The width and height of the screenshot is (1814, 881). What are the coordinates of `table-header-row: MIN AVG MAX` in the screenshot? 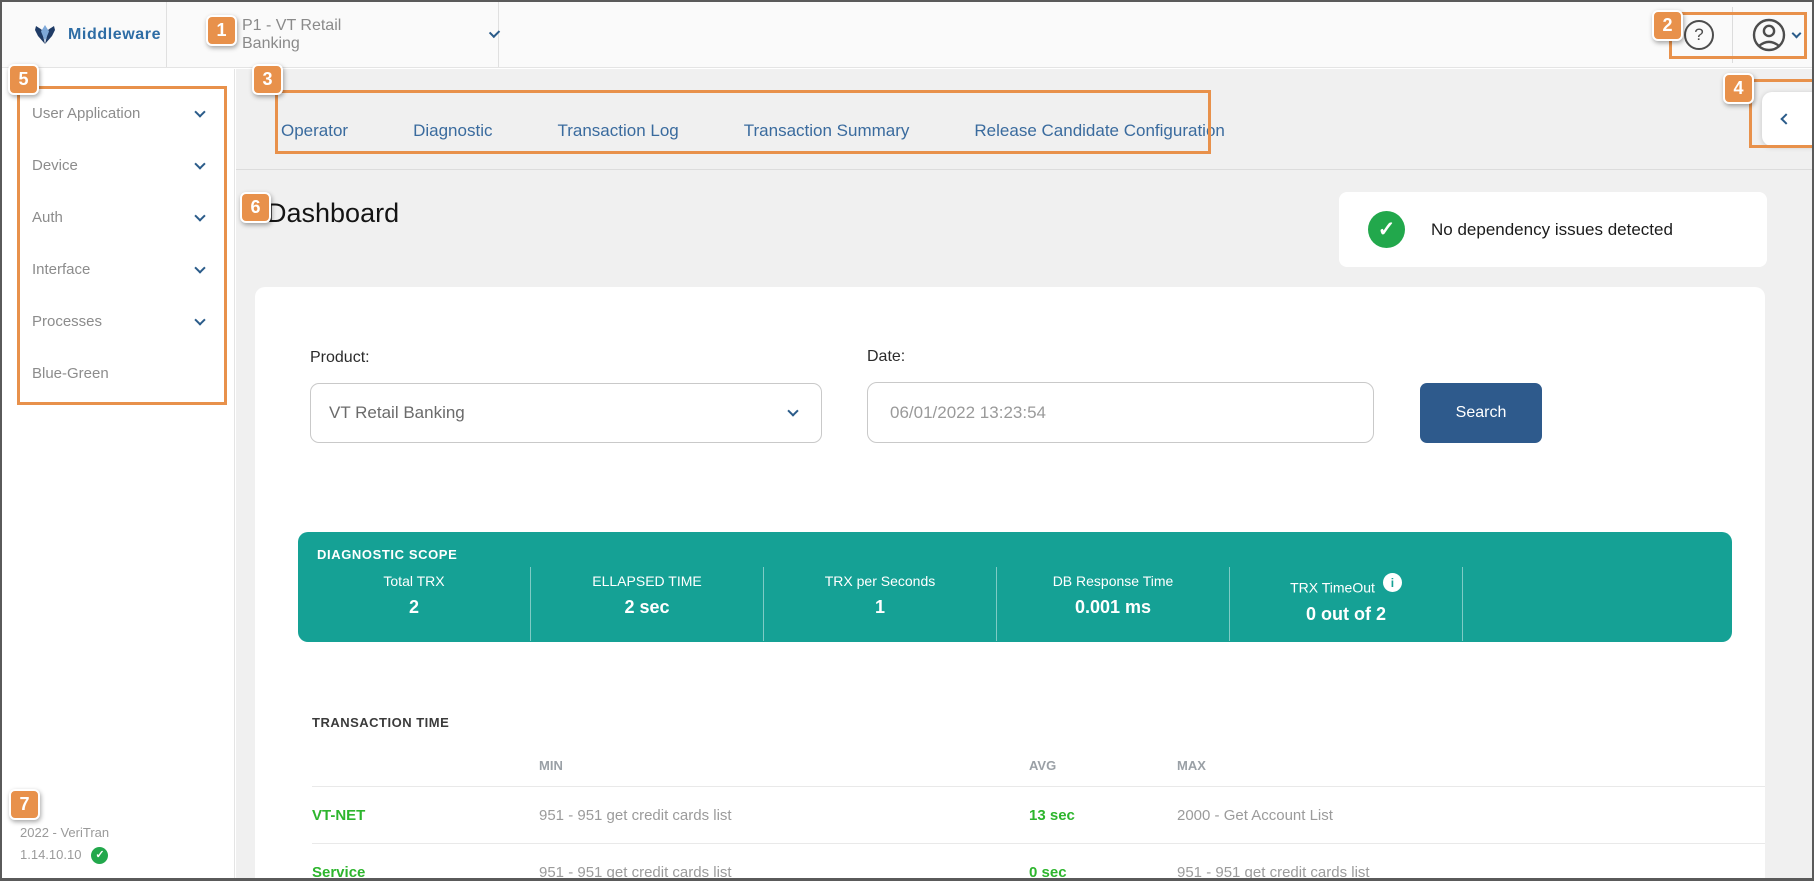 It's located at (1038, 765).